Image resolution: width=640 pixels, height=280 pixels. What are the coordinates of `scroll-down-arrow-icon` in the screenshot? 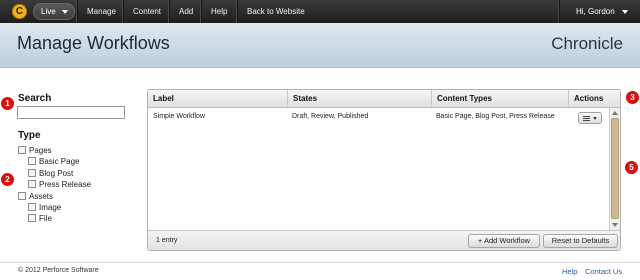 It's located at (615, 225).